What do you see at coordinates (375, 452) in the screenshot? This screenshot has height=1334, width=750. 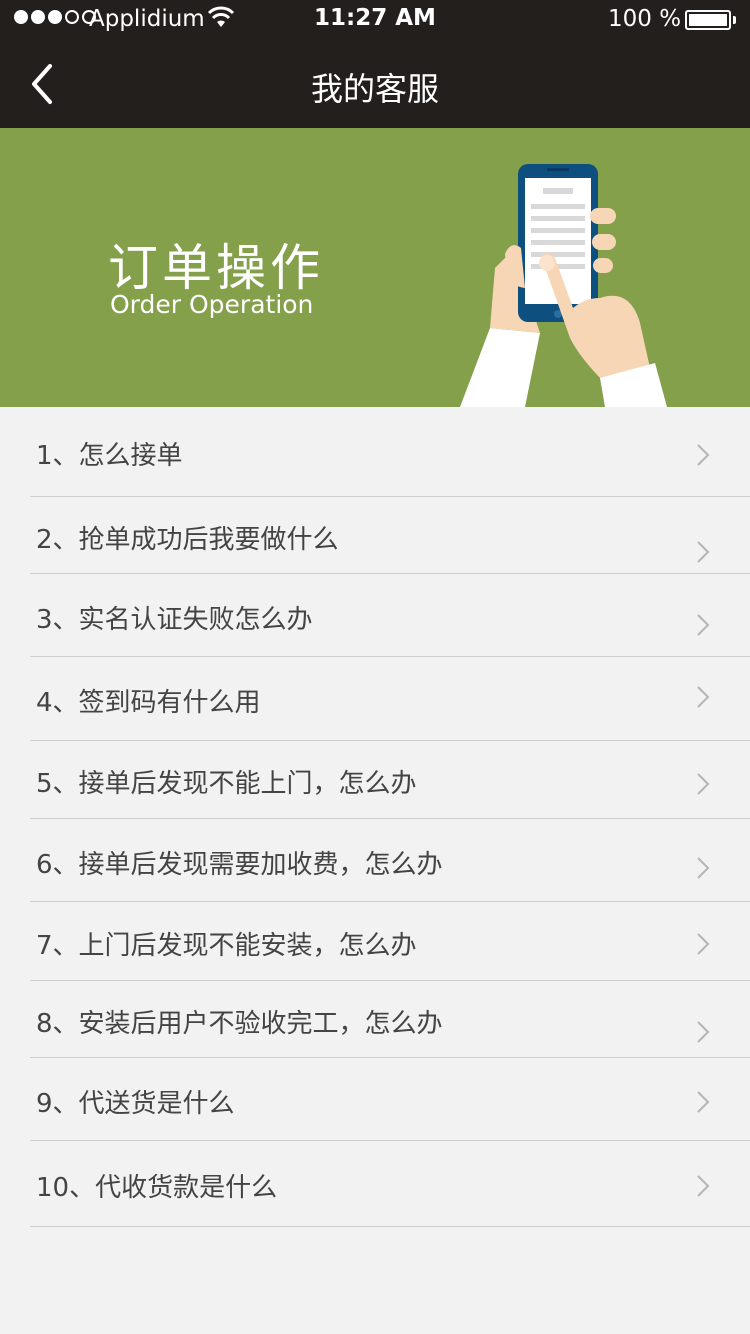 I see `faq-item-1: 1、怎么接单` at bounding box center [375, 452].